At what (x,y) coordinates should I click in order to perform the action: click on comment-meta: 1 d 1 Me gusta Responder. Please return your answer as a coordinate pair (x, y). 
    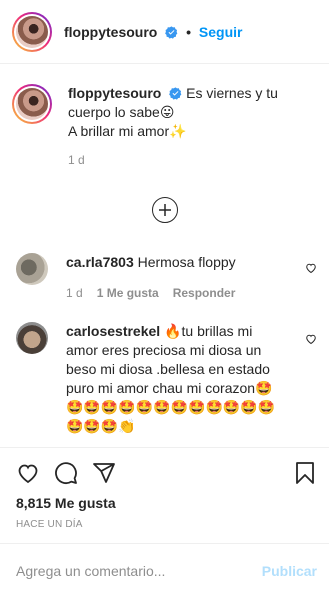
    Looking at the image, I should click on (171, 293).